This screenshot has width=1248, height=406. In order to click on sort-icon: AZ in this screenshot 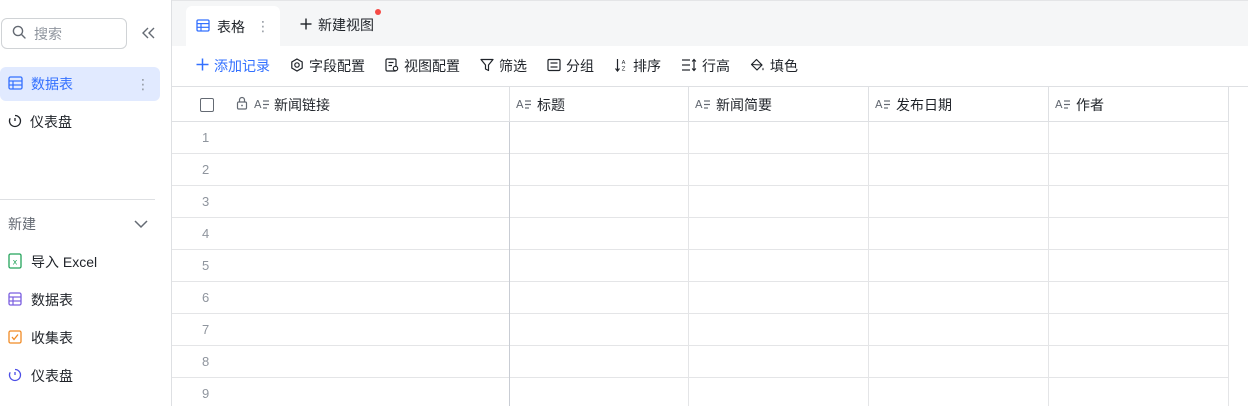, I will do `click(621, 66)`.